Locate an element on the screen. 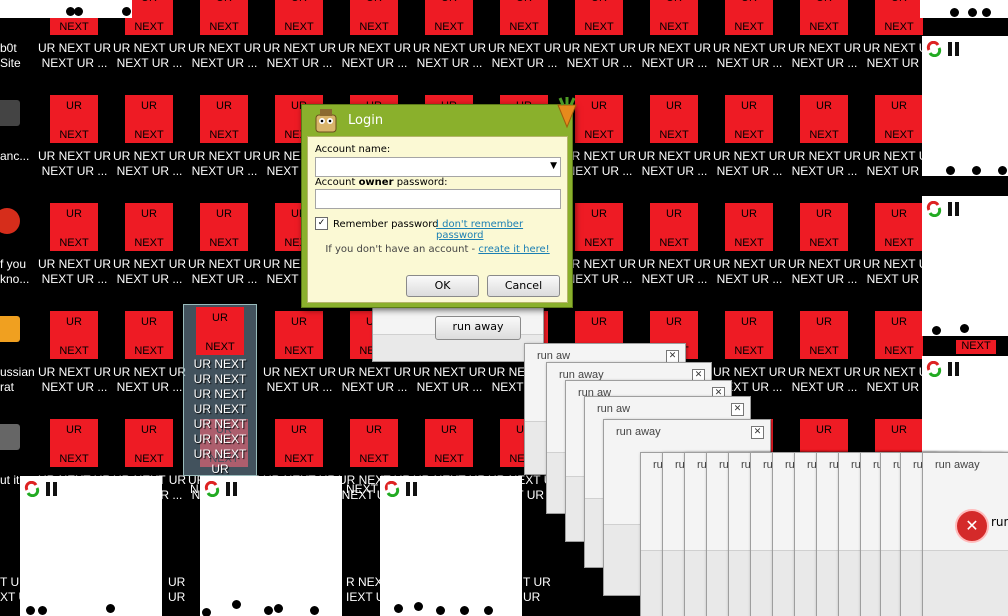  edge-desktop-icon: ussian rat is located at coordinates (17, 374).